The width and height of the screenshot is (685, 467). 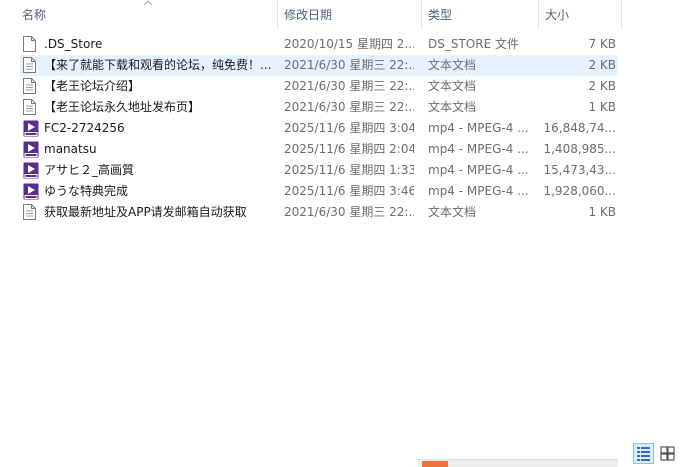 I want to click on column-header-bar: 名称 修改日期 类型 大小, so click(x=311, y=15).